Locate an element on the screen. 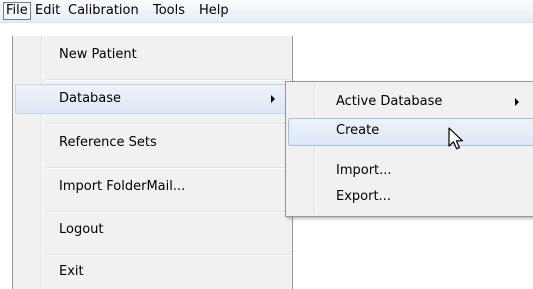 The height and width of the screenshot is (289, 533). menu-calibration: Calibration is located at coordinates (103, 11).